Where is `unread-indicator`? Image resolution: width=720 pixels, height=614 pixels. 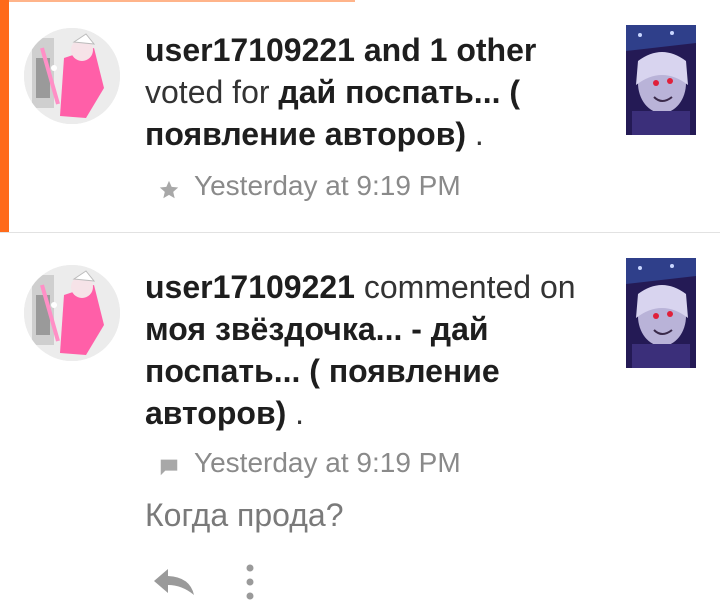
unread-indicator is located at coordinates (4, 116).